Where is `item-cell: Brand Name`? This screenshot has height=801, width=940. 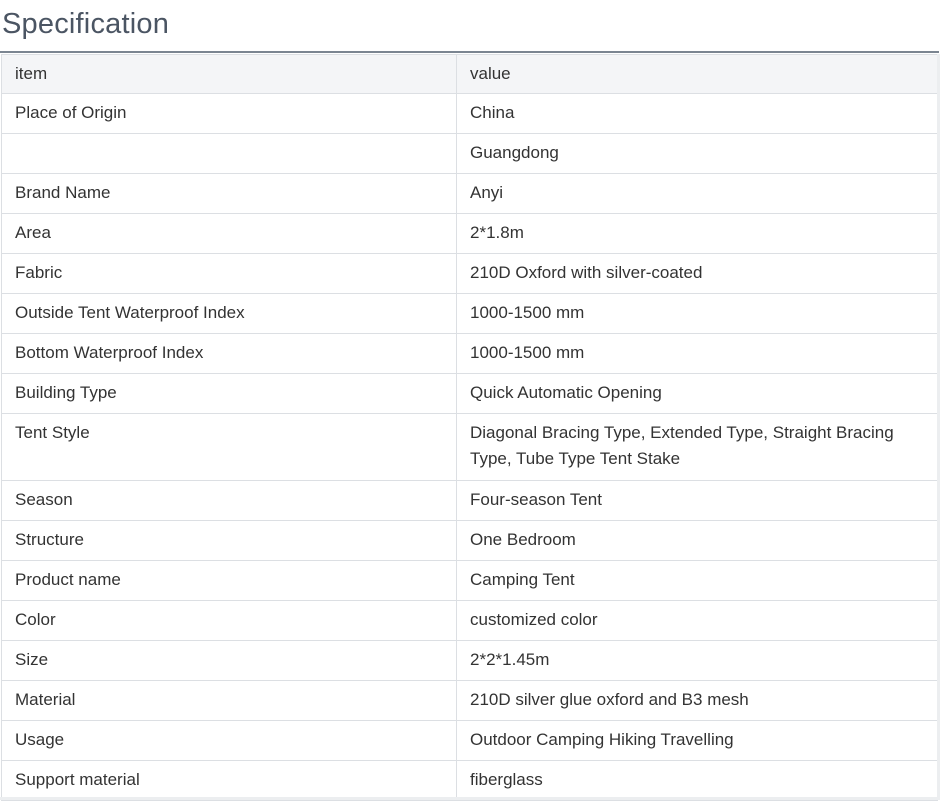 item-cell: Brand Name is located at coordinates (229, 193).